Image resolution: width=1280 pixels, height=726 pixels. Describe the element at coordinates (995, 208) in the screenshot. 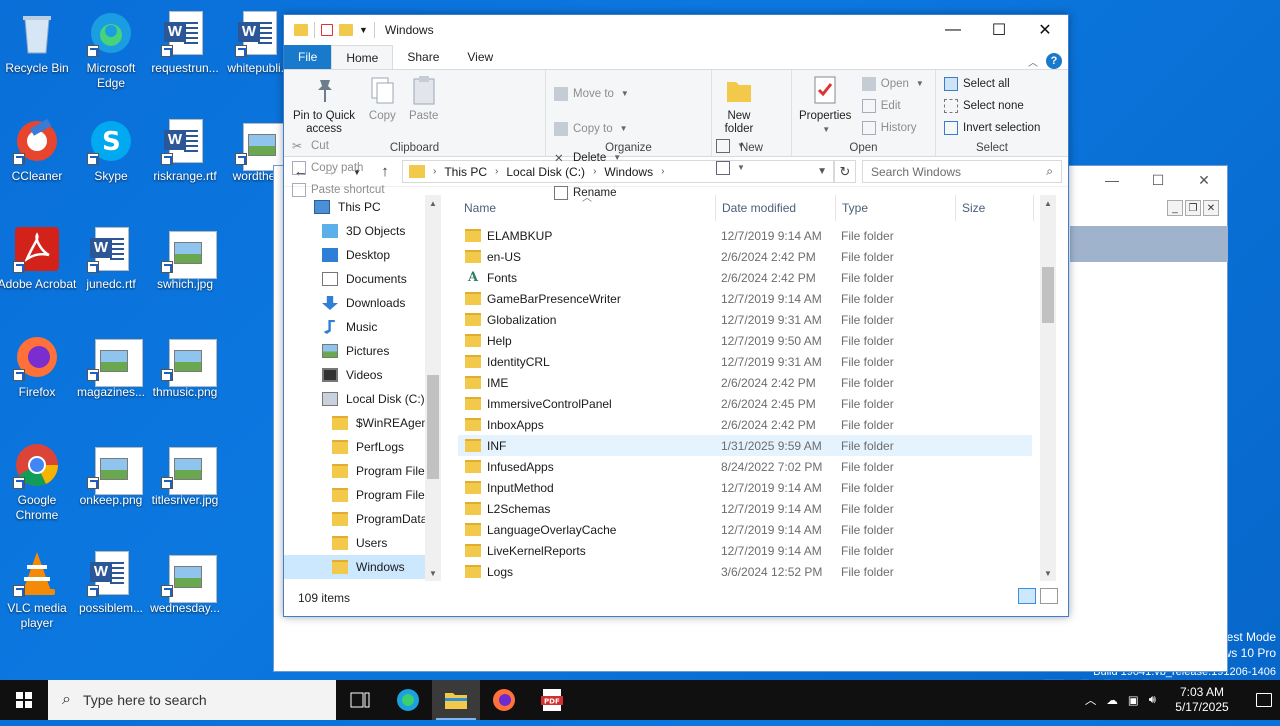

I see `column-size: Size` at that location.